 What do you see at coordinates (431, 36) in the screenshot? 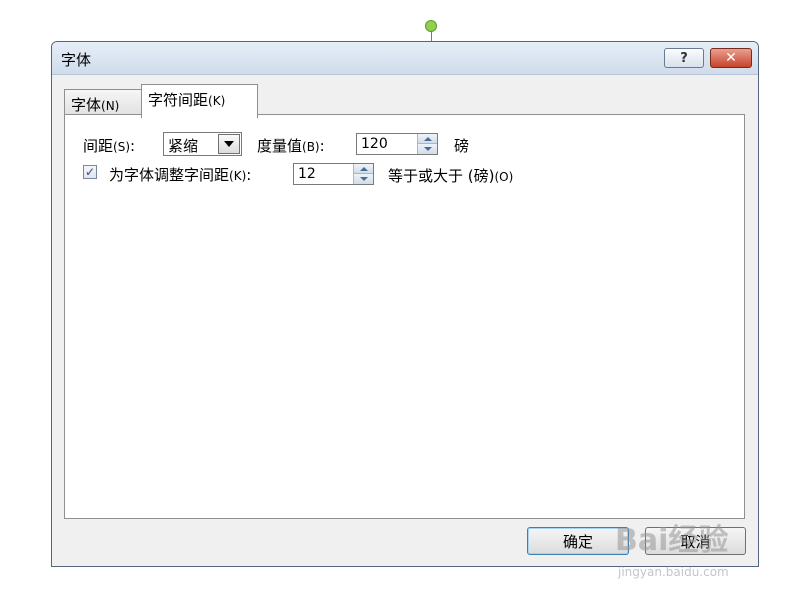
I see `rotation-handle-stem` at bounding box center [431, 36].